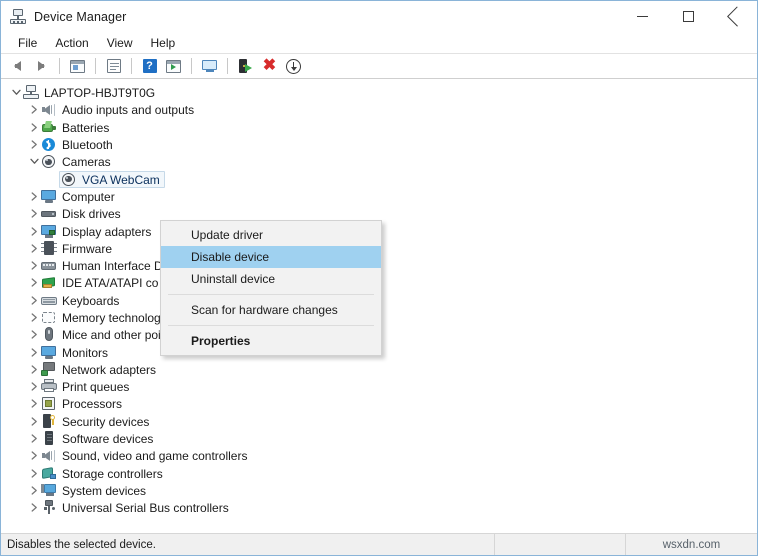 The width and height of the screenshot is (758, 556). Describe the element at coordinates (49, 334) in the screenshot. I see `mouse-icon` at that location.